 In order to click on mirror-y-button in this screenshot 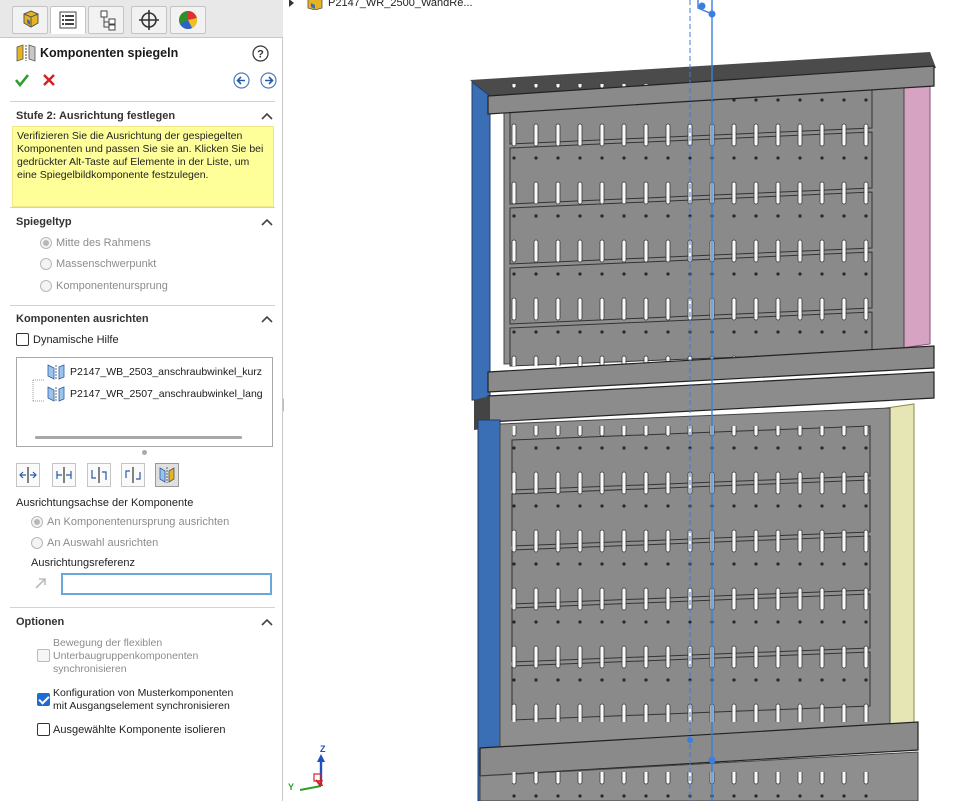, I will do `click(64, 475)`.